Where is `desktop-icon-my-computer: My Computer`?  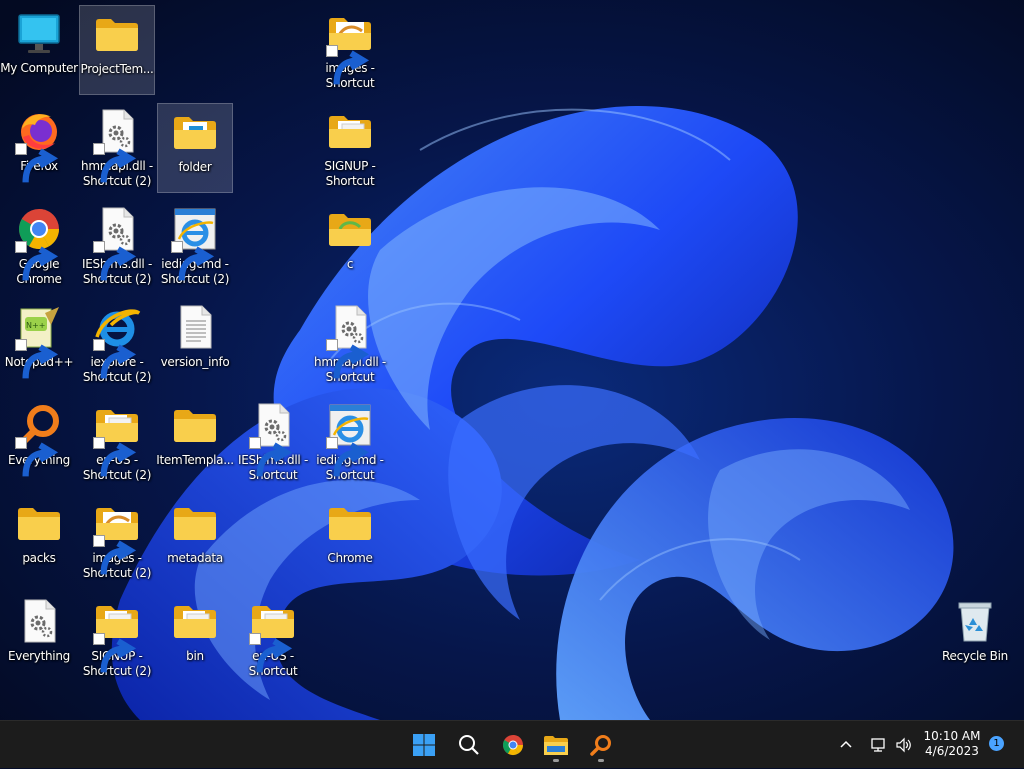
desktop-icon-my-computer: My Computer is located at coordinates (39, 50).